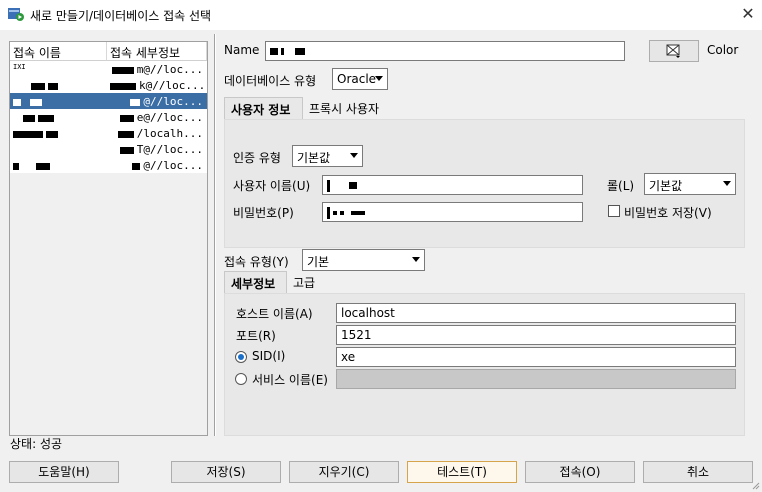 This screenshot has width=762, height=492. Describe the element at coordinates (19, 67) in the screenshot. I see `connection-name: IXI` at that location.